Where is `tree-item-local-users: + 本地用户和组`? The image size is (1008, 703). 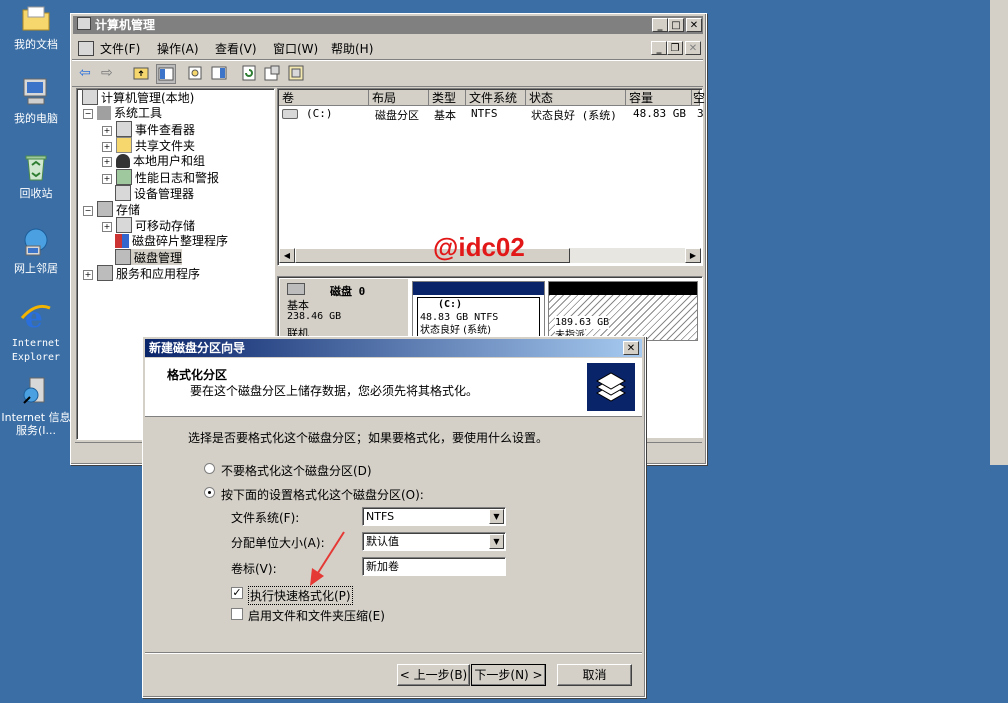
tree-item-local-users: + 本地用户和组 is located at coordinates (153, 161).